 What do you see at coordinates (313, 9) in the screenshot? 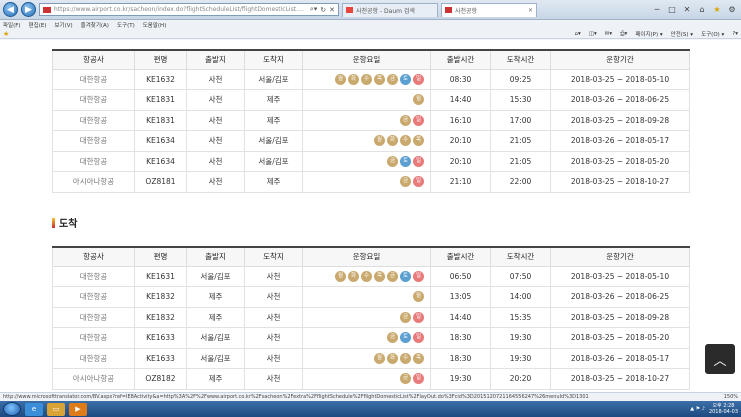
I see `search-dropdown-icon: ⌕▾` at bounding box center [313, 9].